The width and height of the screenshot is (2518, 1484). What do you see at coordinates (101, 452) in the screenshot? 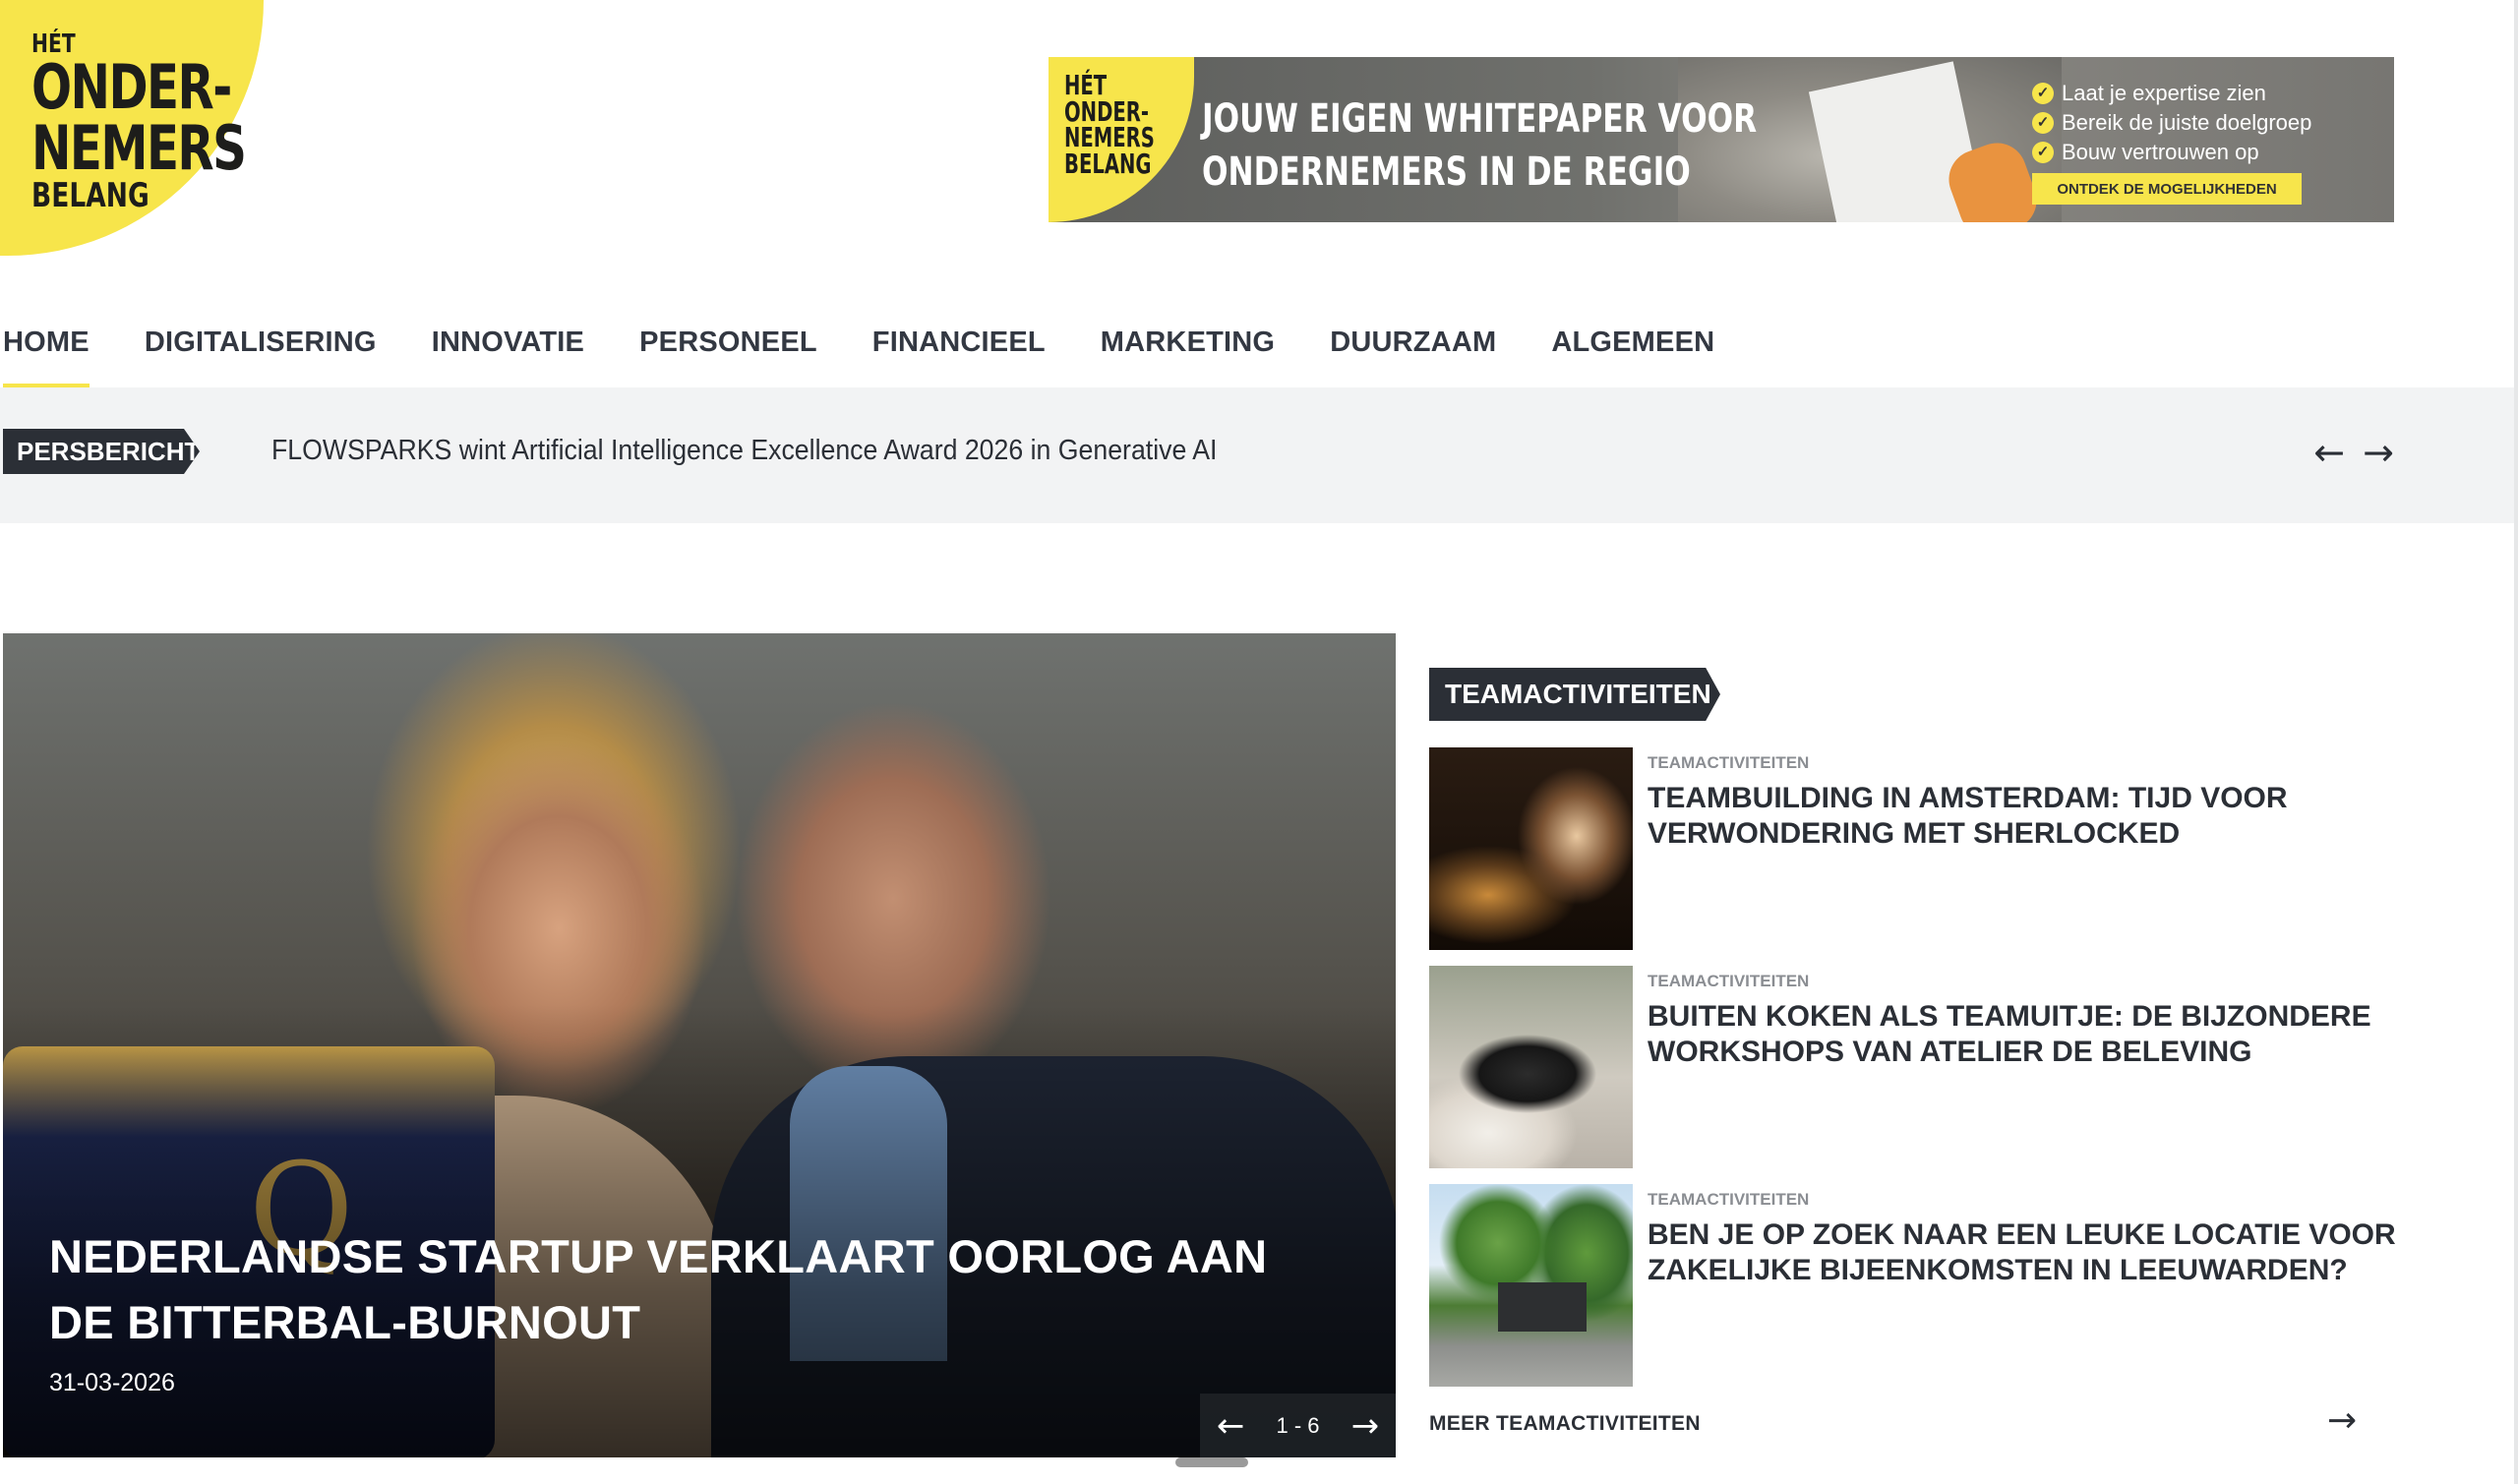
I see `ticker-badge: PERSBERICHT` at bounding box center [101, 452].